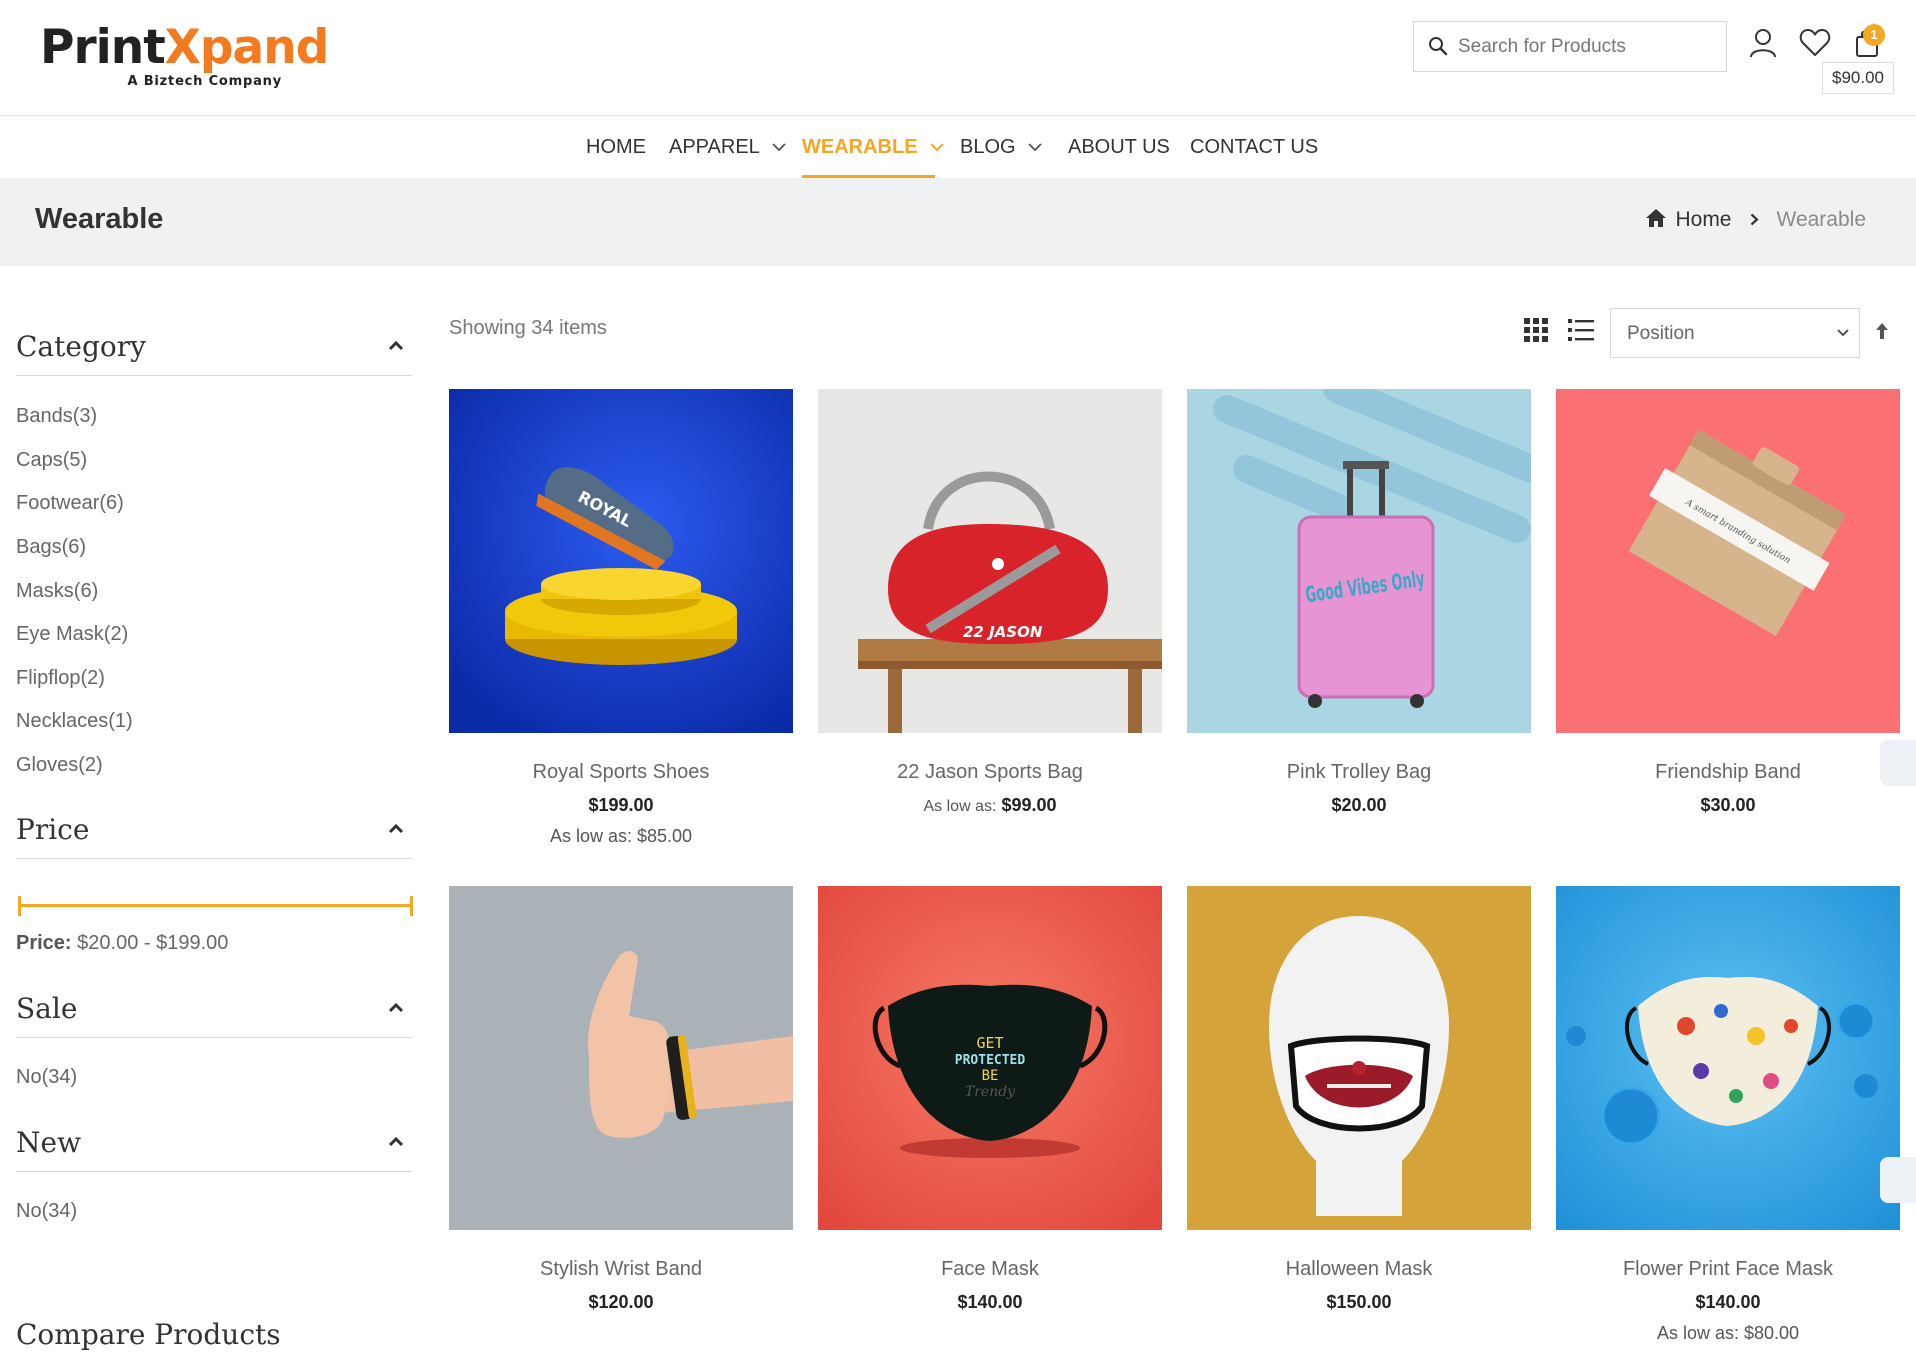 The image size is (1916, 1362). What do you see at coordinates (621, 772) in the screenshot?
I see `product-name: Royal Sports Shoes` at bounding box center [621, 772].